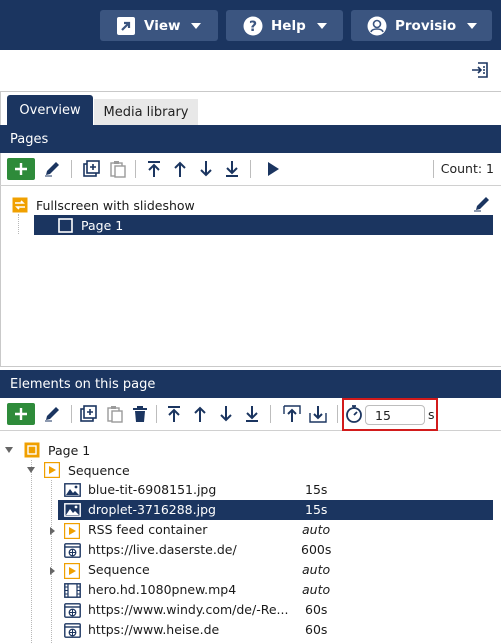  What do you see at coordinates (250, 490) in the screenshot?
I see `list-item: blue-tit-6908151.jpg 15s` at bounding box center [250, 490].